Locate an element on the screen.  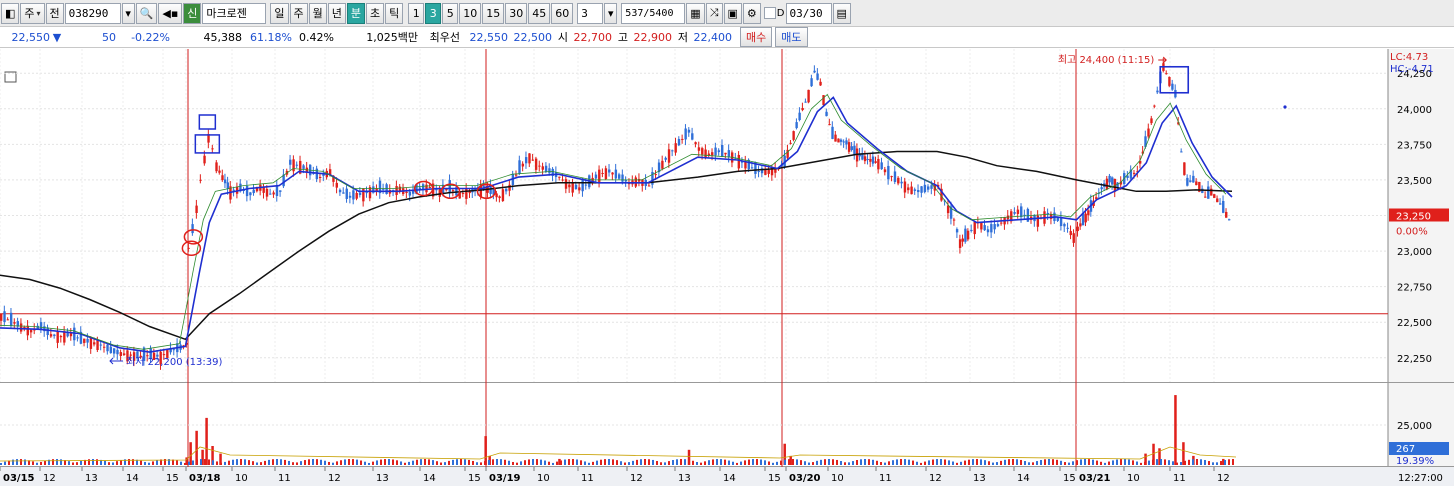
time-tick-label: 03/21 is located at coordinates (1095, 478).